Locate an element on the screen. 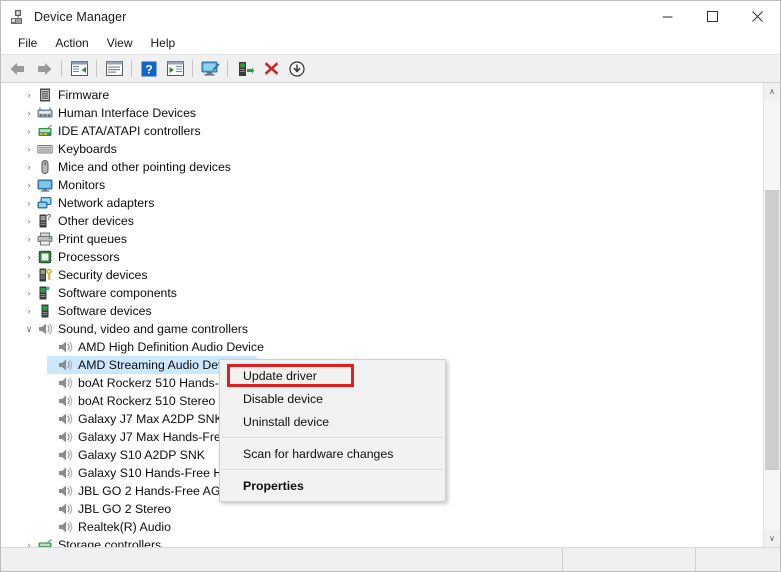 The width and height of the screenshot is (781, 572). mouse-icon is located at coordinates (45, 167).